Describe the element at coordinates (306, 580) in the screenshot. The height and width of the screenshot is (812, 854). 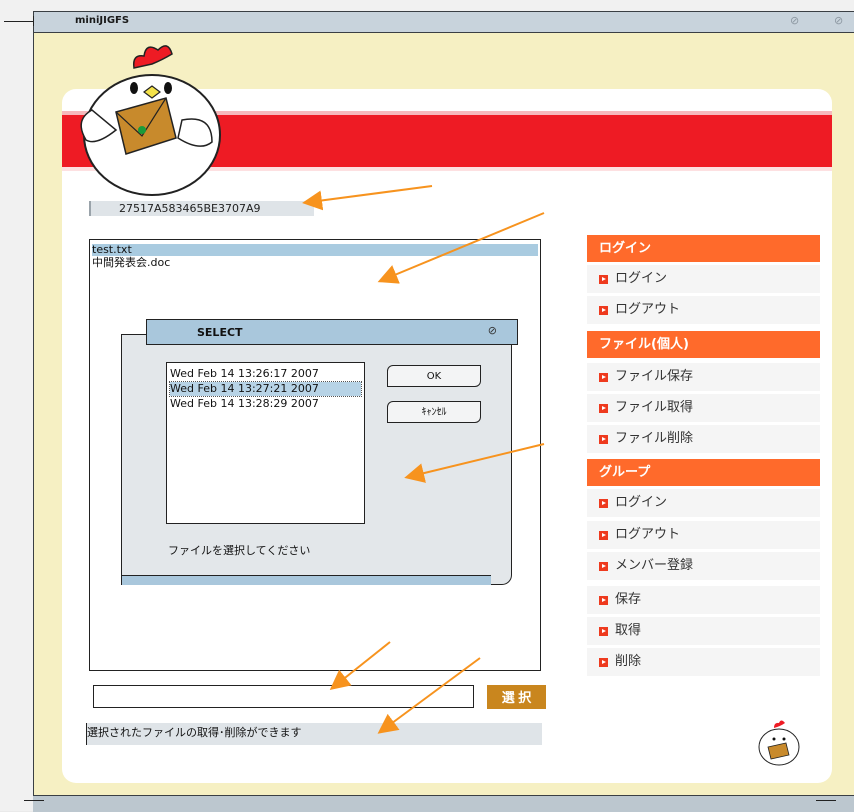
I see `dialog-bottom-bar` at that location.